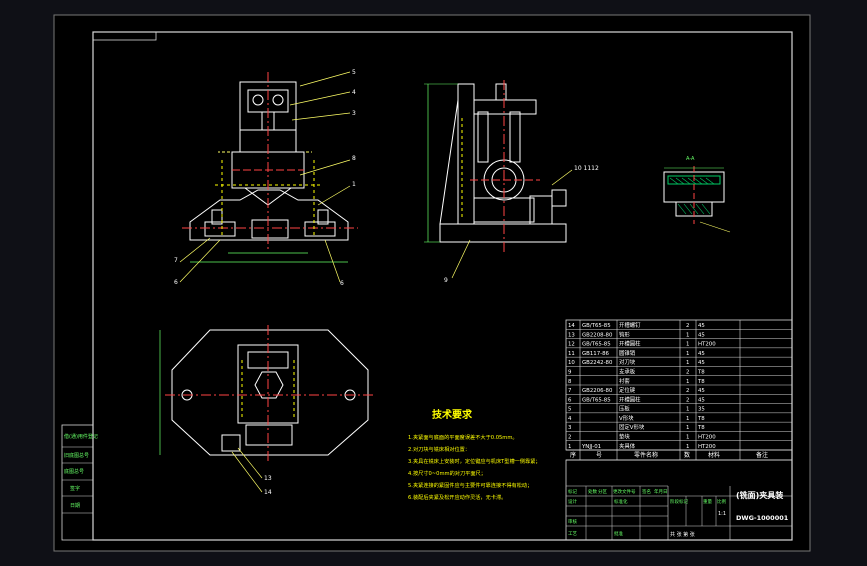 The width and height of the screenshot is (867, 566). What do you see at coordinates (722, 514) in the screenshot?
I see `tb-scale-value: 1:1` at bounding box center [722, 514].